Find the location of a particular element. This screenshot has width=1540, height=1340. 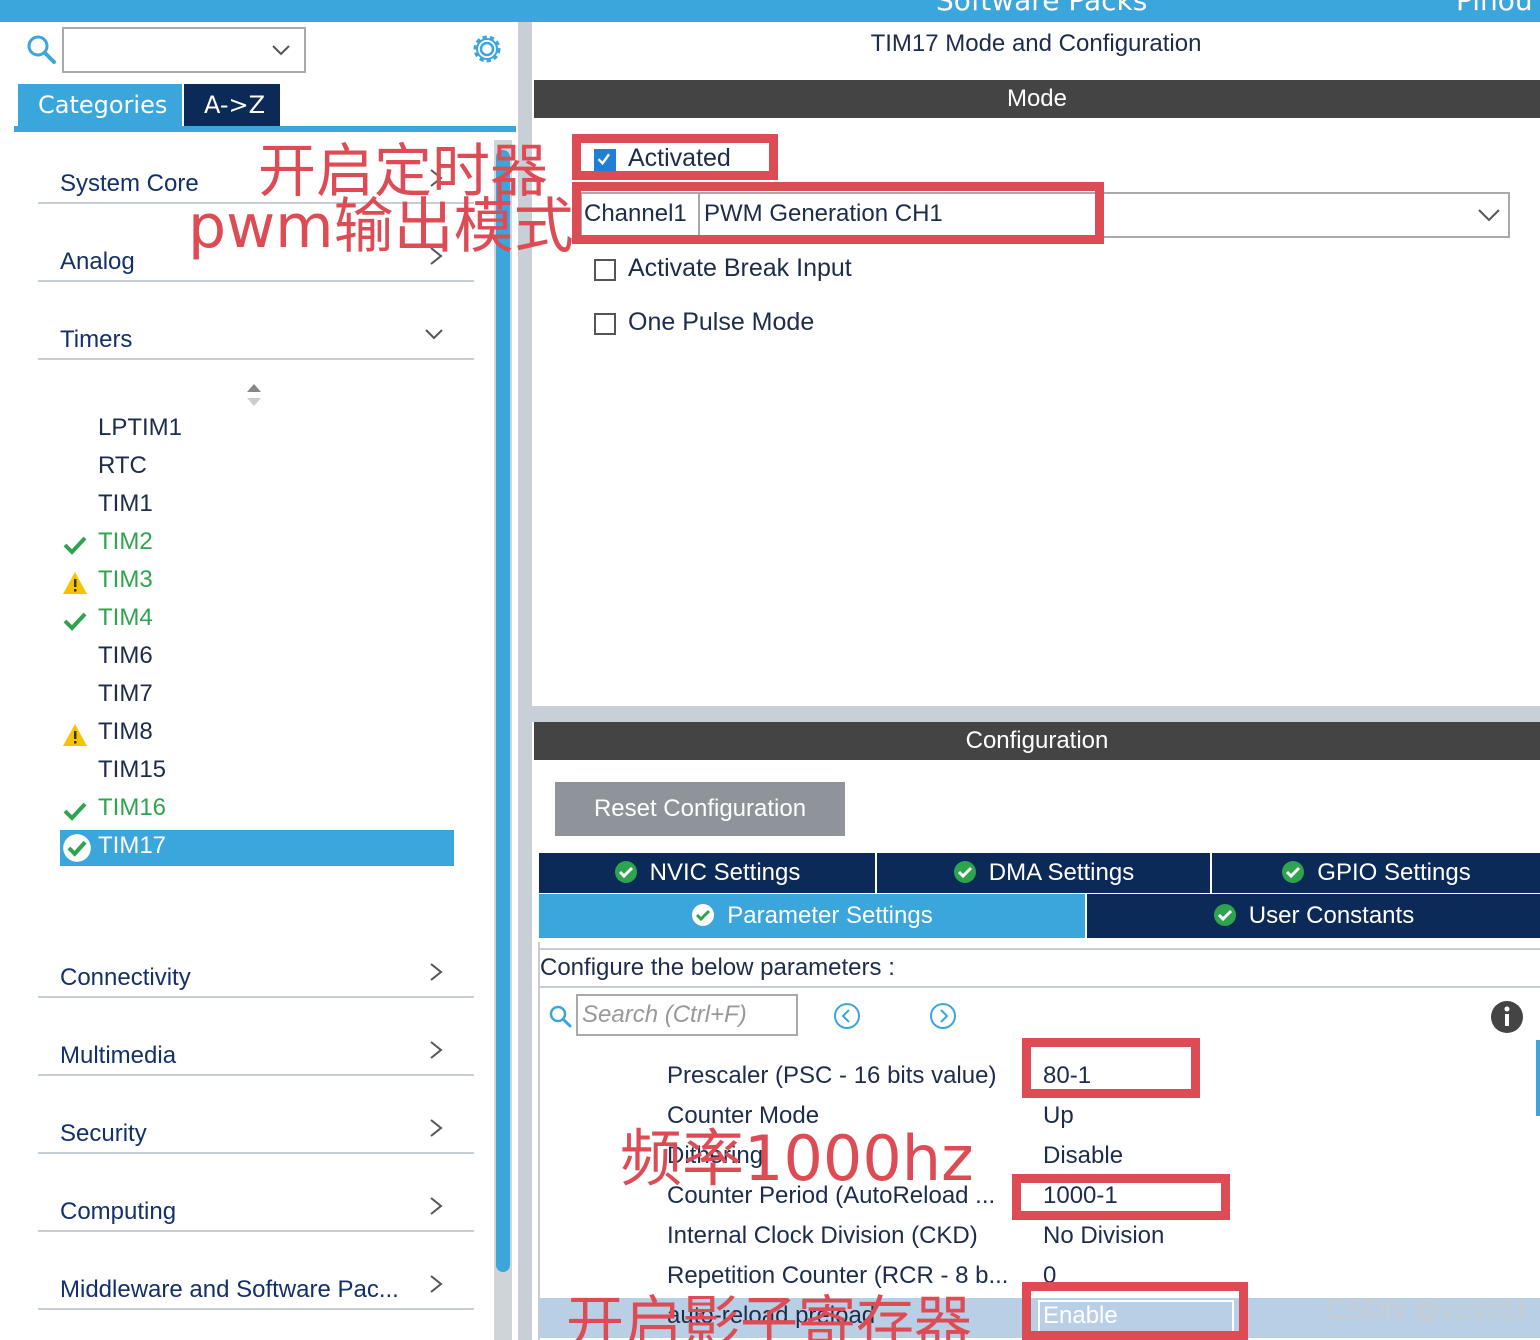

peripheral-item: LPTIM1 is located at coordinates (257, 430).